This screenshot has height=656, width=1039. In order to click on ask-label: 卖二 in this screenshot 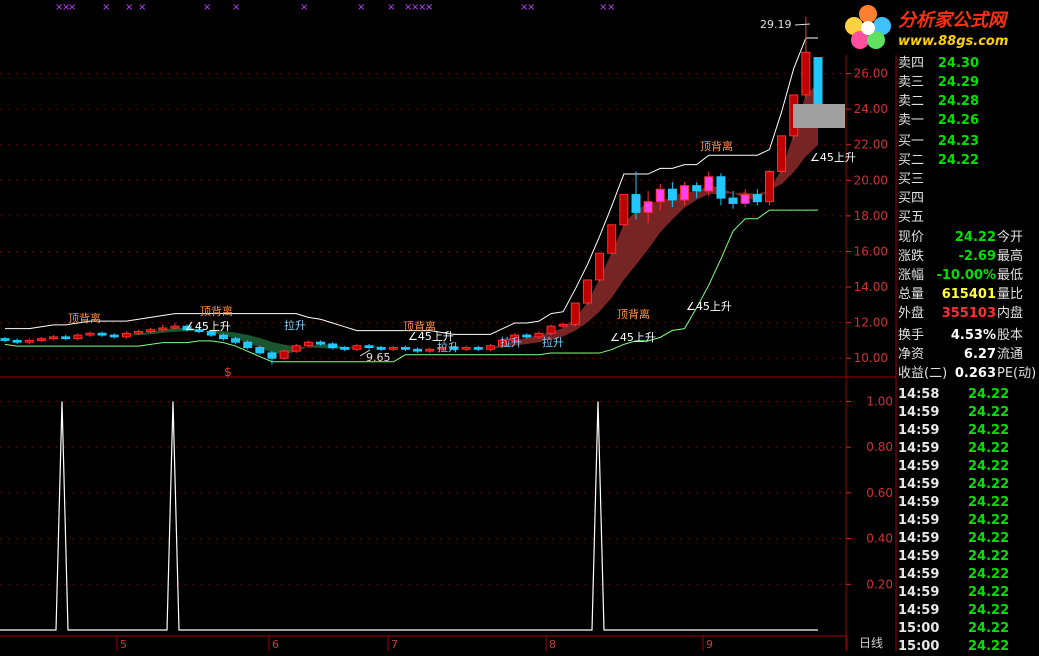, I will do `click(911, 101)`.